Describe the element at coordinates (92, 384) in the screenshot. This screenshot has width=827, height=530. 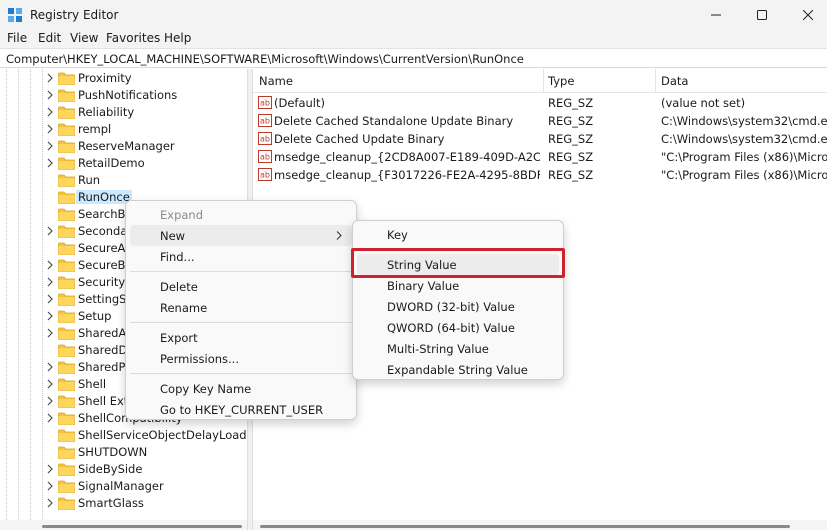
I see `tree-item-label: Shell` at that location.